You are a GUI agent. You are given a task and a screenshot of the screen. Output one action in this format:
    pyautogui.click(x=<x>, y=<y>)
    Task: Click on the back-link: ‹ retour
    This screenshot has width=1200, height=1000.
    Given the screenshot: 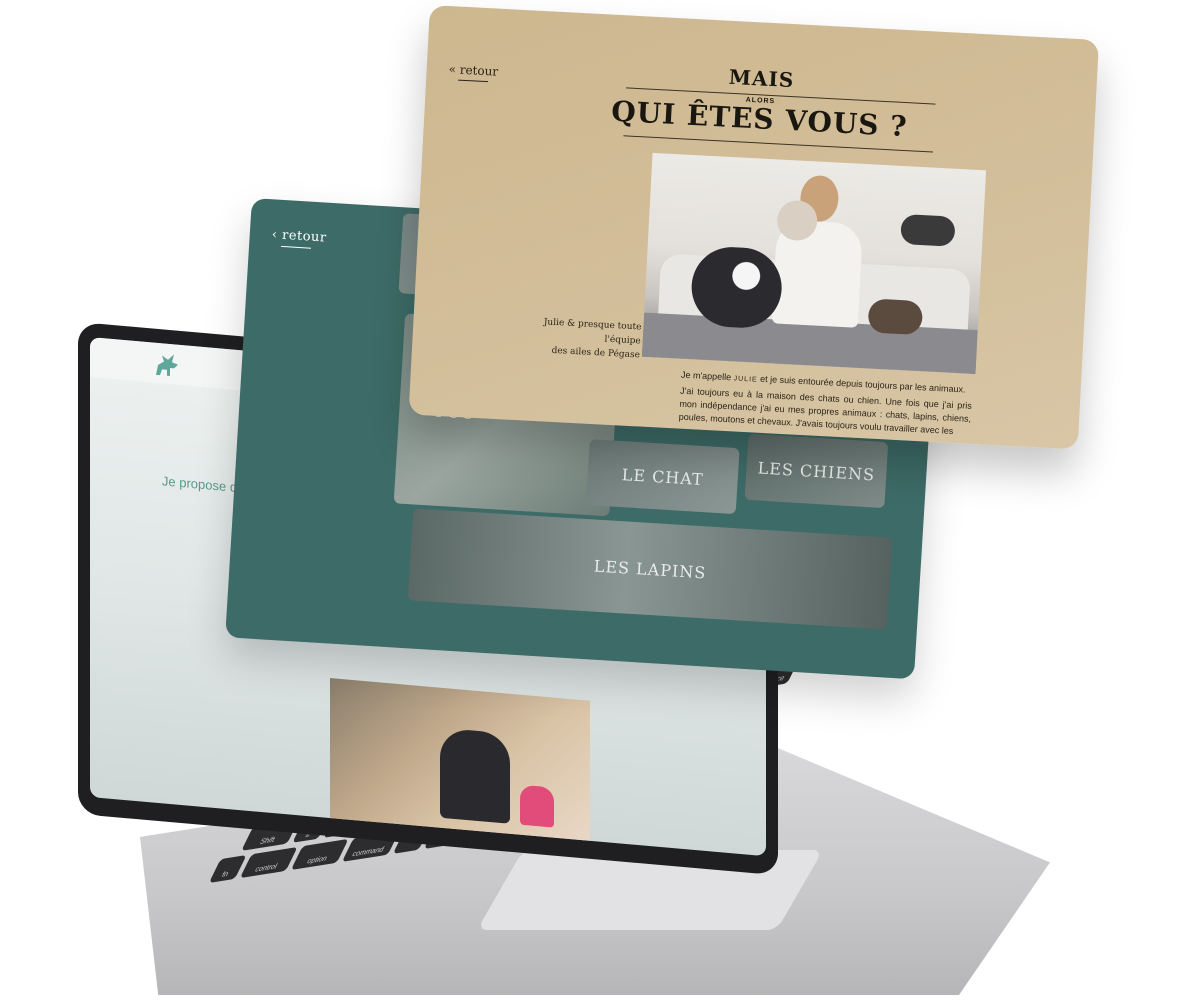 What is the action you would take?
    pyautogui.click(x=299, y=238)
    